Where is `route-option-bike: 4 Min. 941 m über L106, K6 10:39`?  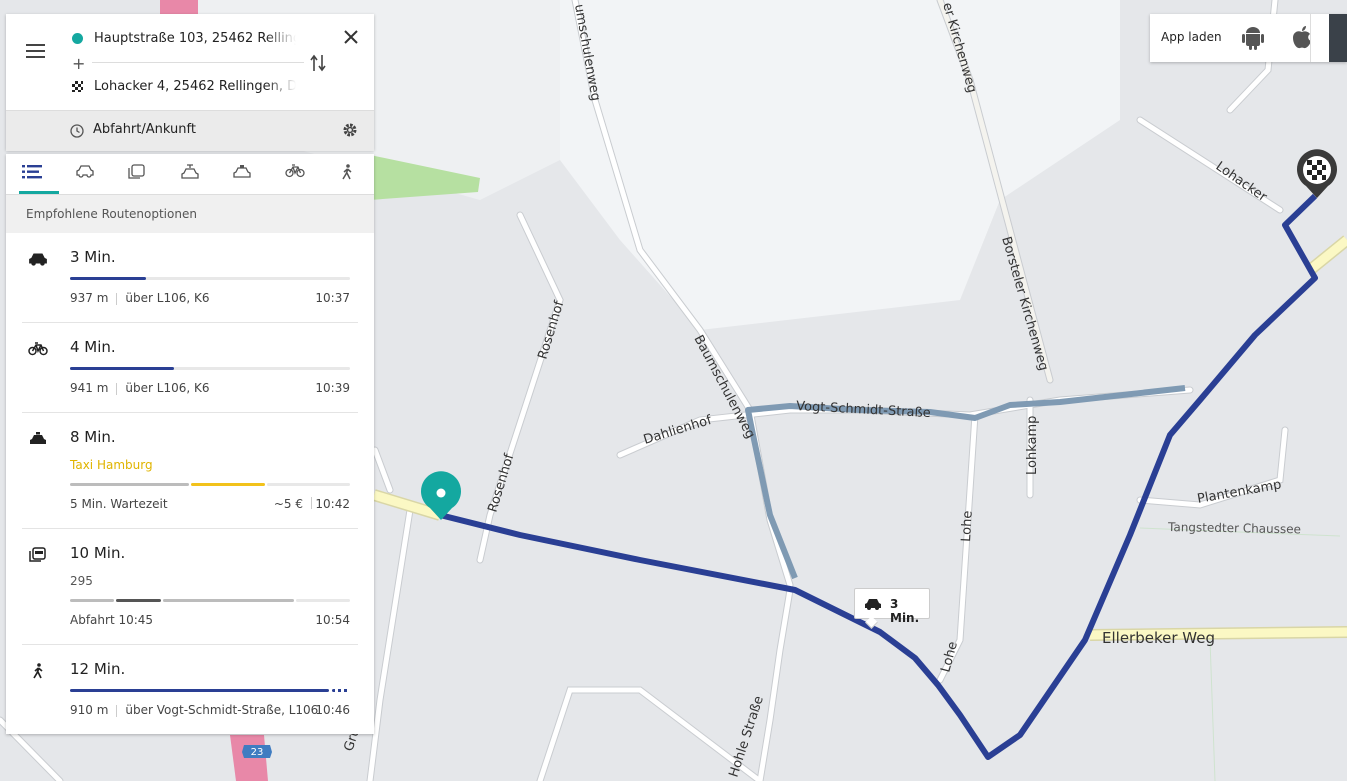 route-option-bike: 4 Min. 941 m über L106, K6 10:39 is located at coordinates (190, 368).